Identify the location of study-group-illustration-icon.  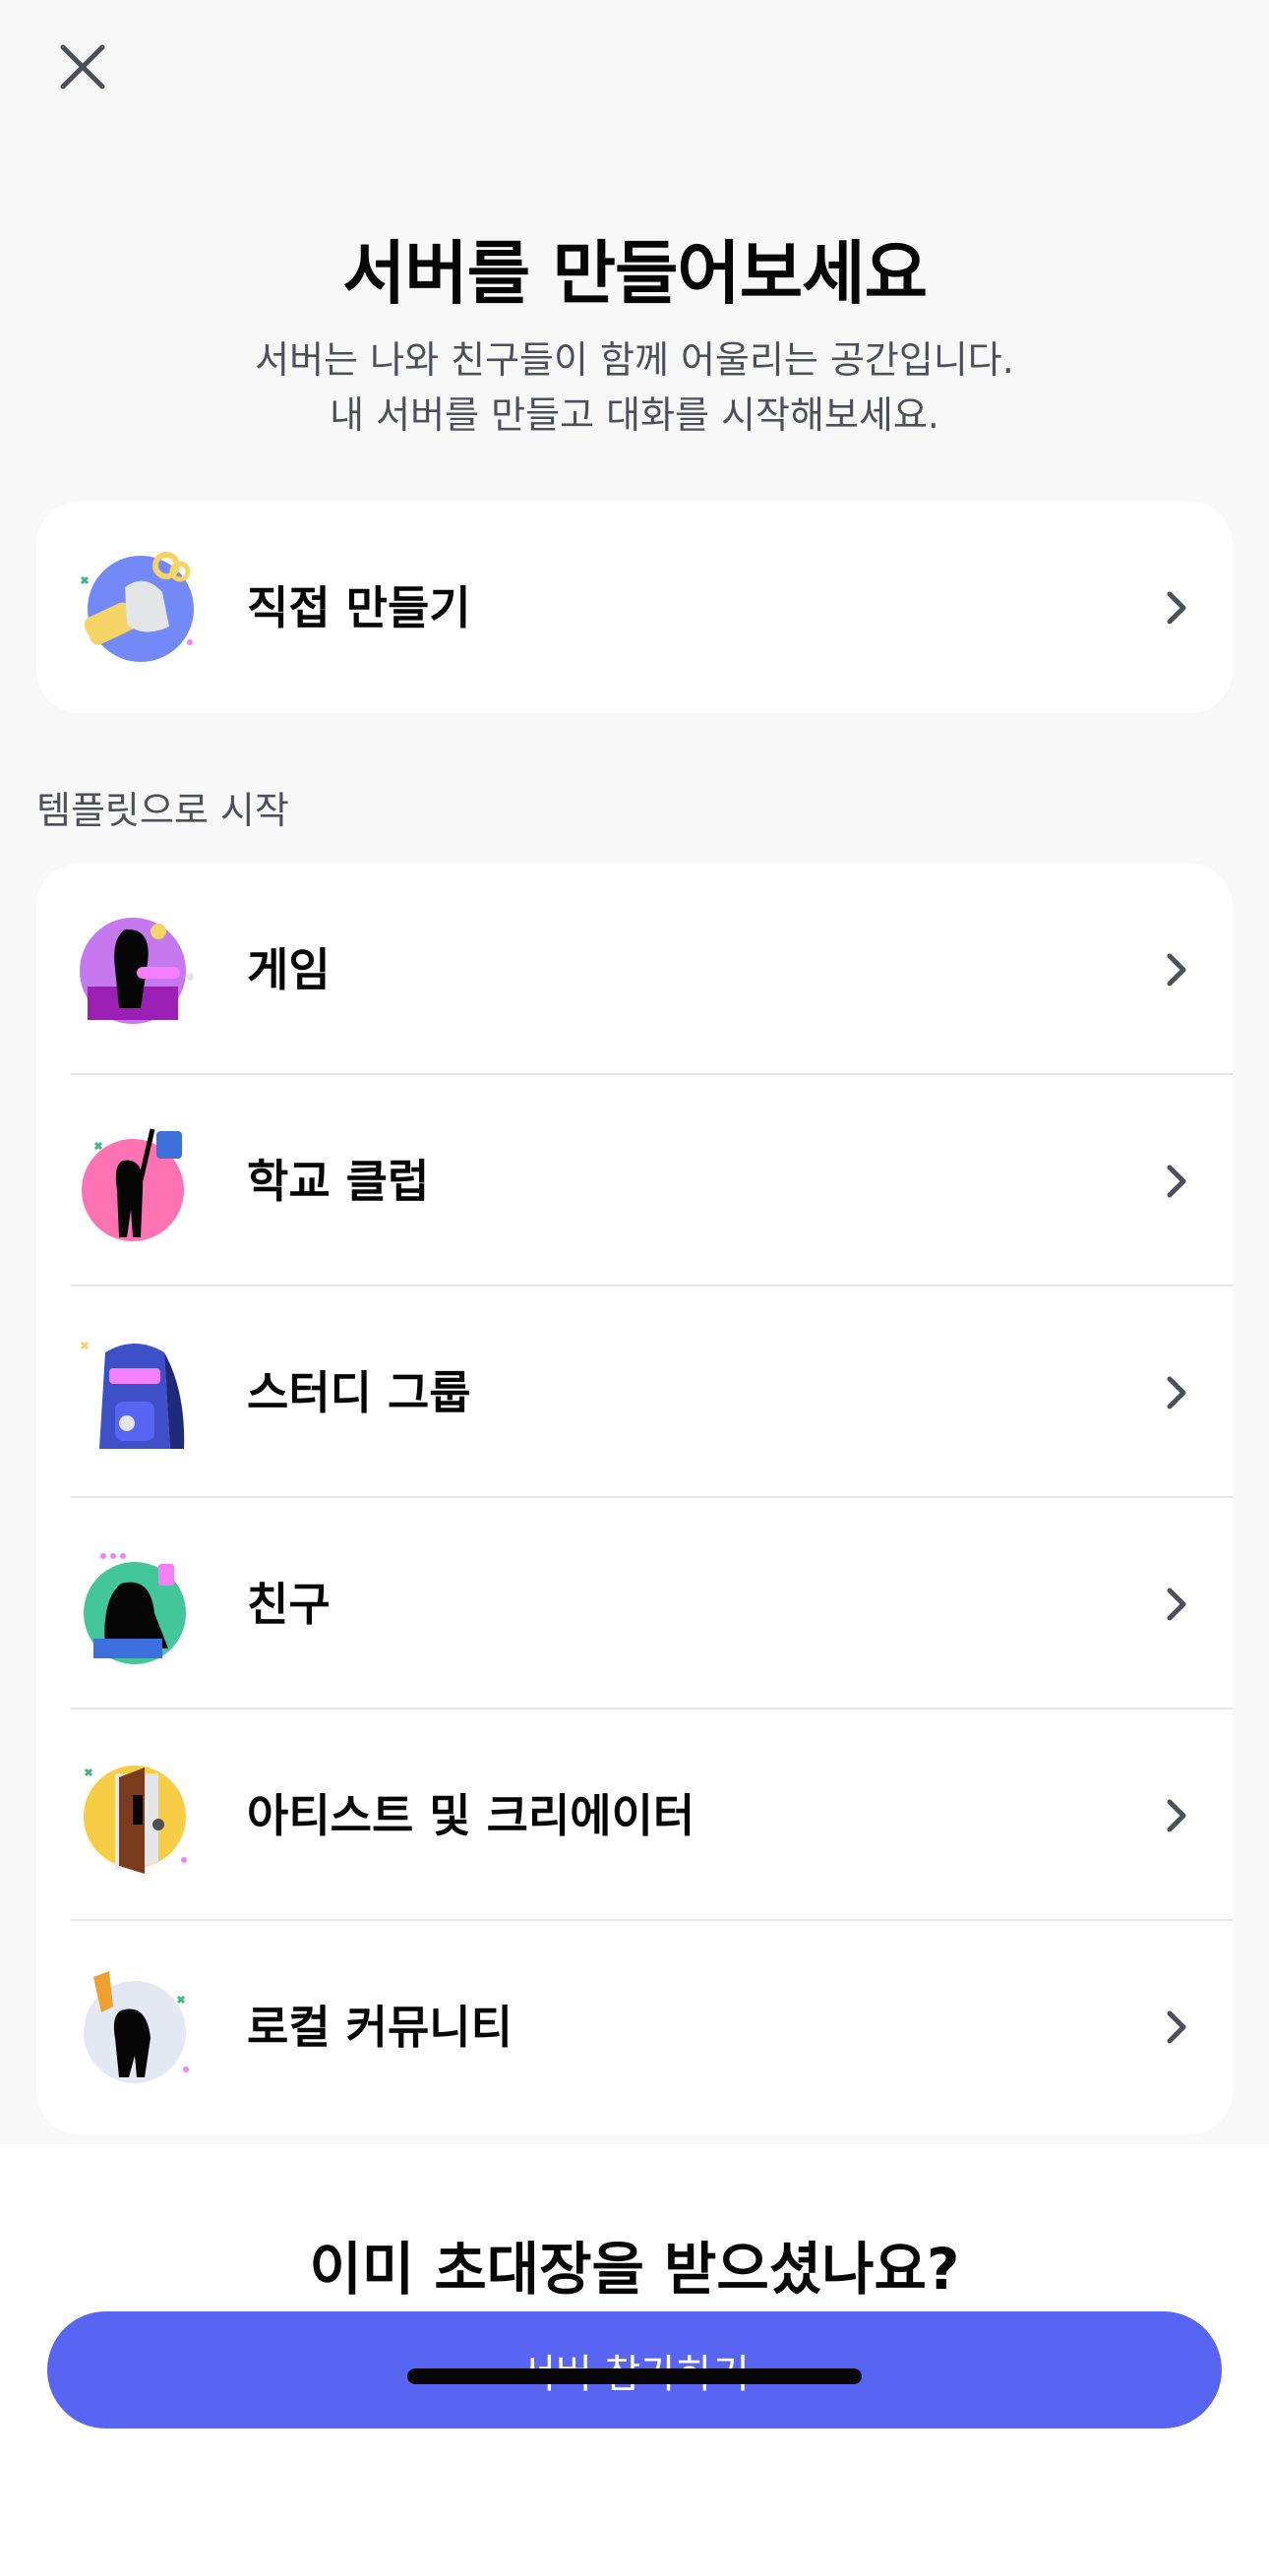
(132, 1395).